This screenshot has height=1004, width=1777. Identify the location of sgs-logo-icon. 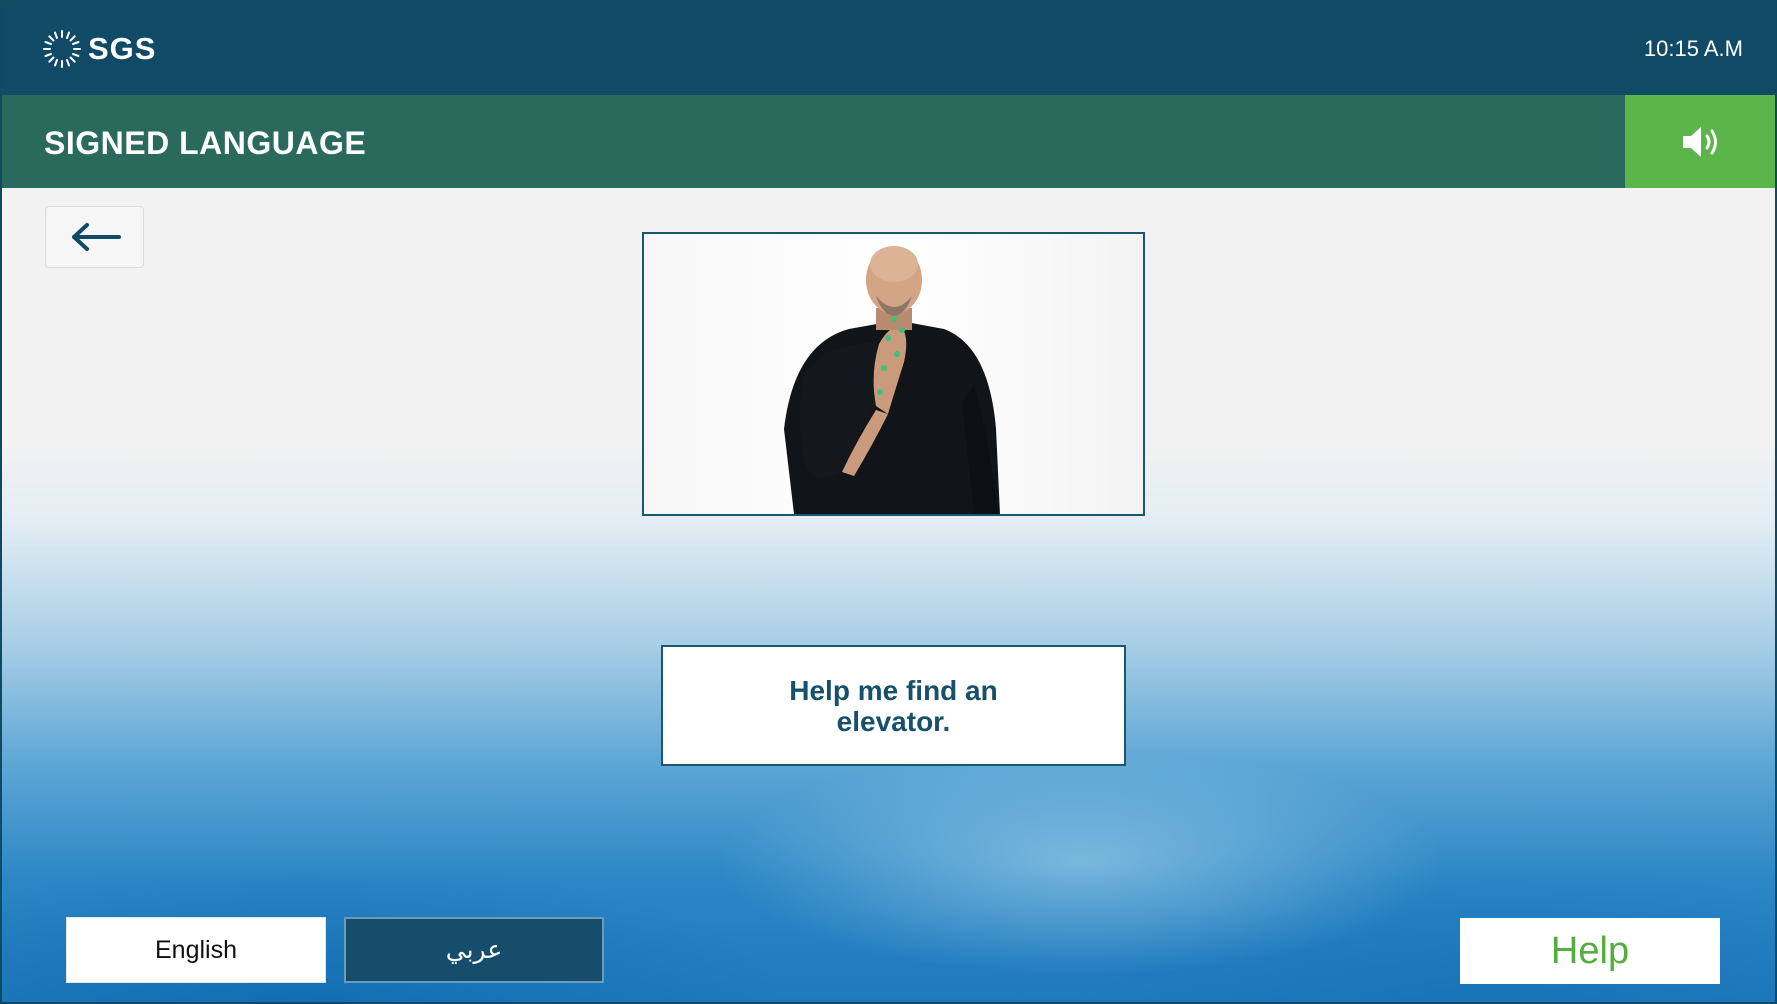
(62, 49).